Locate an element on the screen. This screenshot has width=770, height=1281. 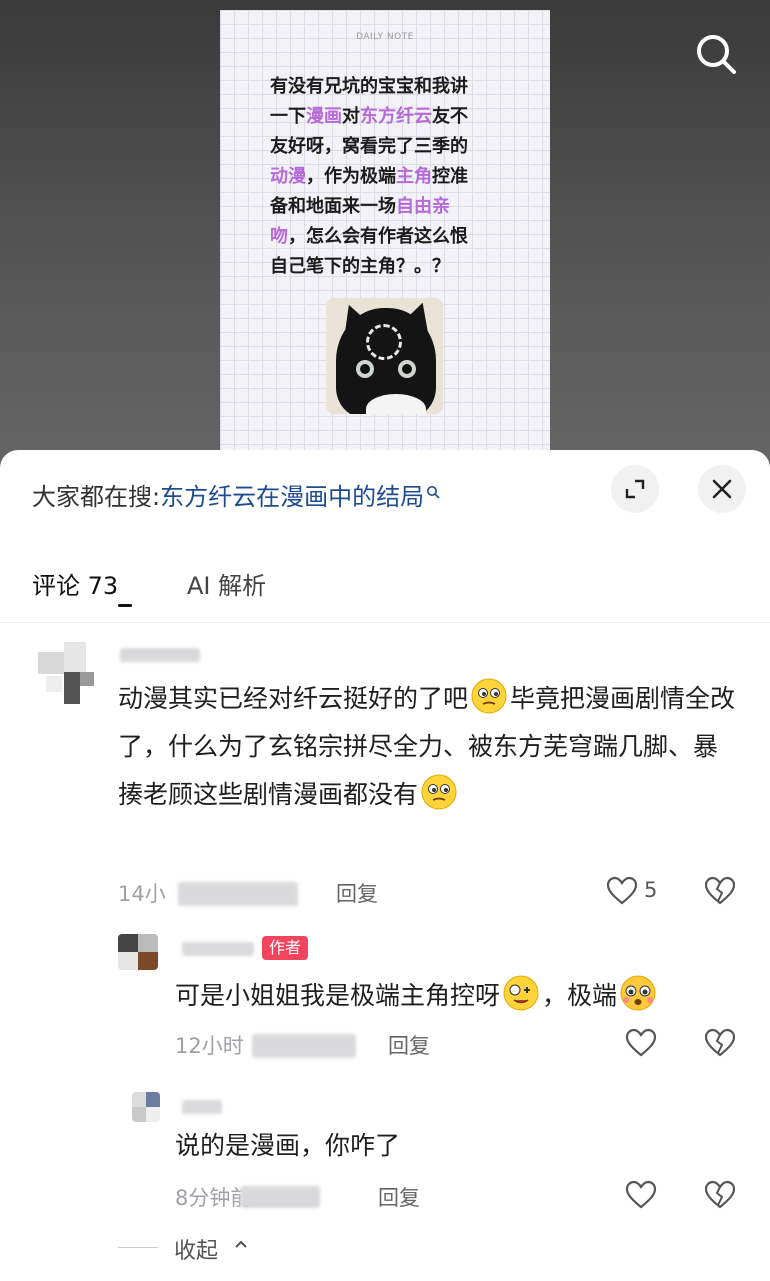
note-segment: ，作为极端 is located at coordinates (351, 176).